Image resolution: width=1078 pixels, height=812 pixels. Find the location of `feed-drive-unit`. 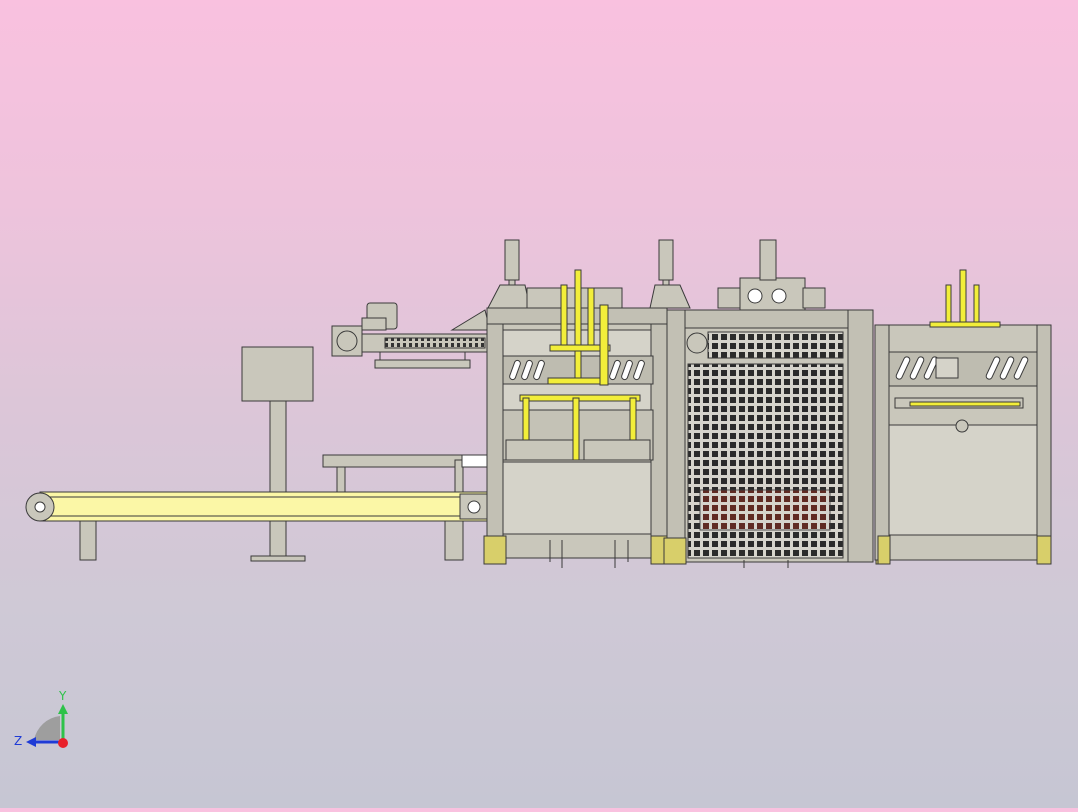

feed-drive-unit is located at coordinates (412, 335).